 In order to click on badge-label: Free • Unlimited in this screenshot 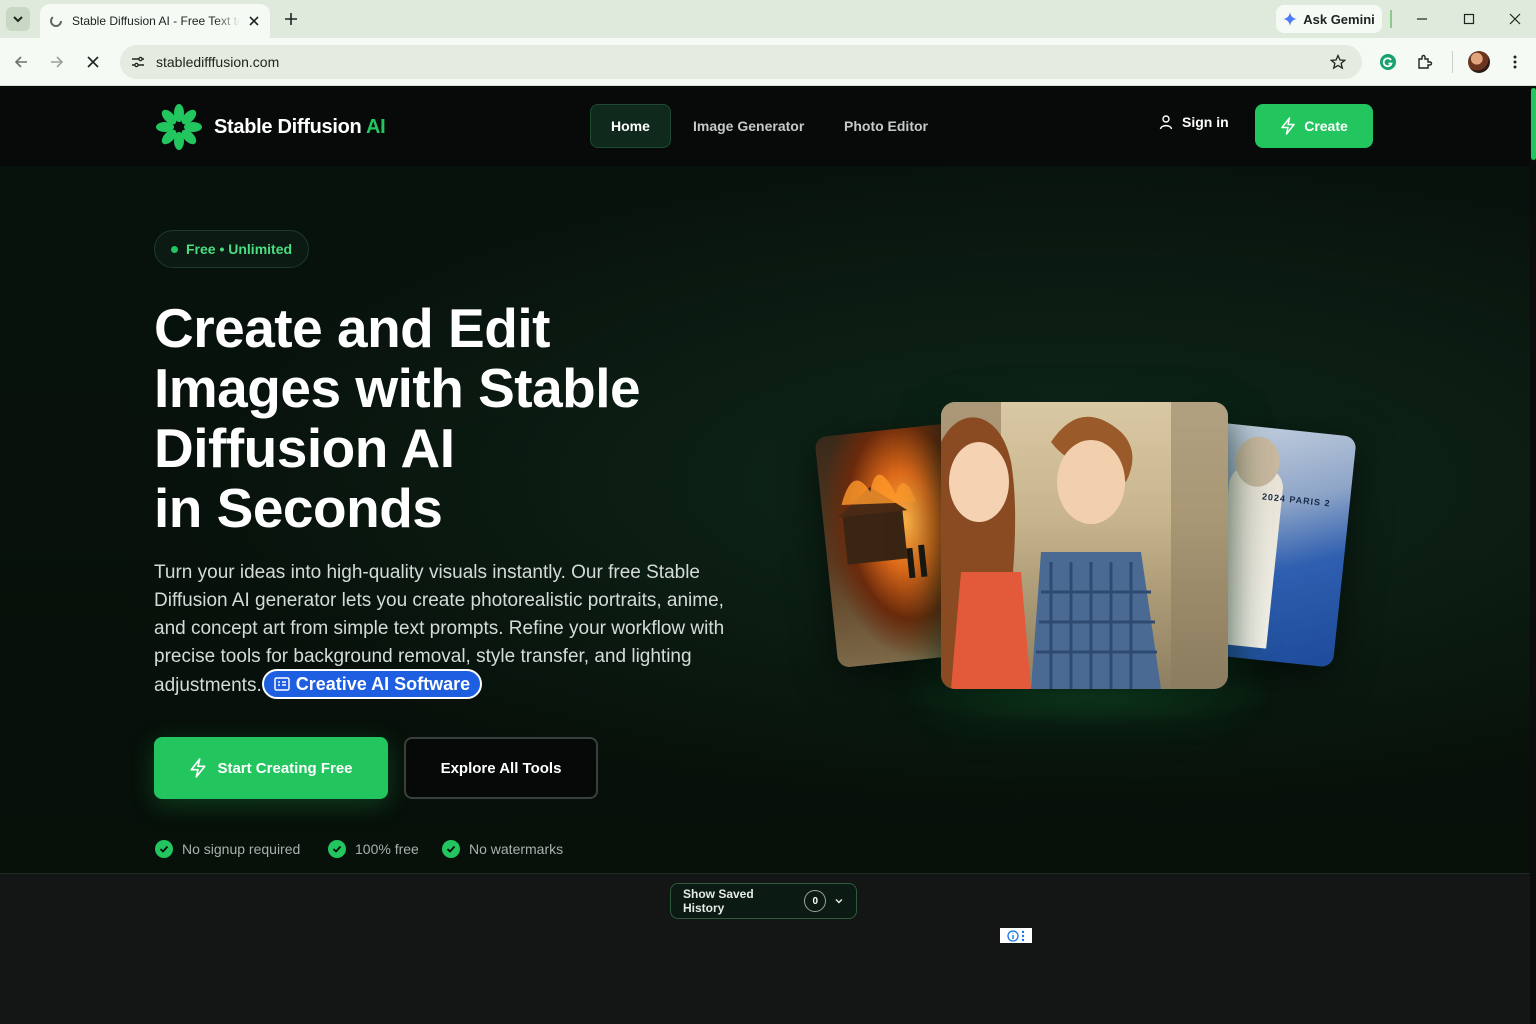, I will do `click(239, 249)`.